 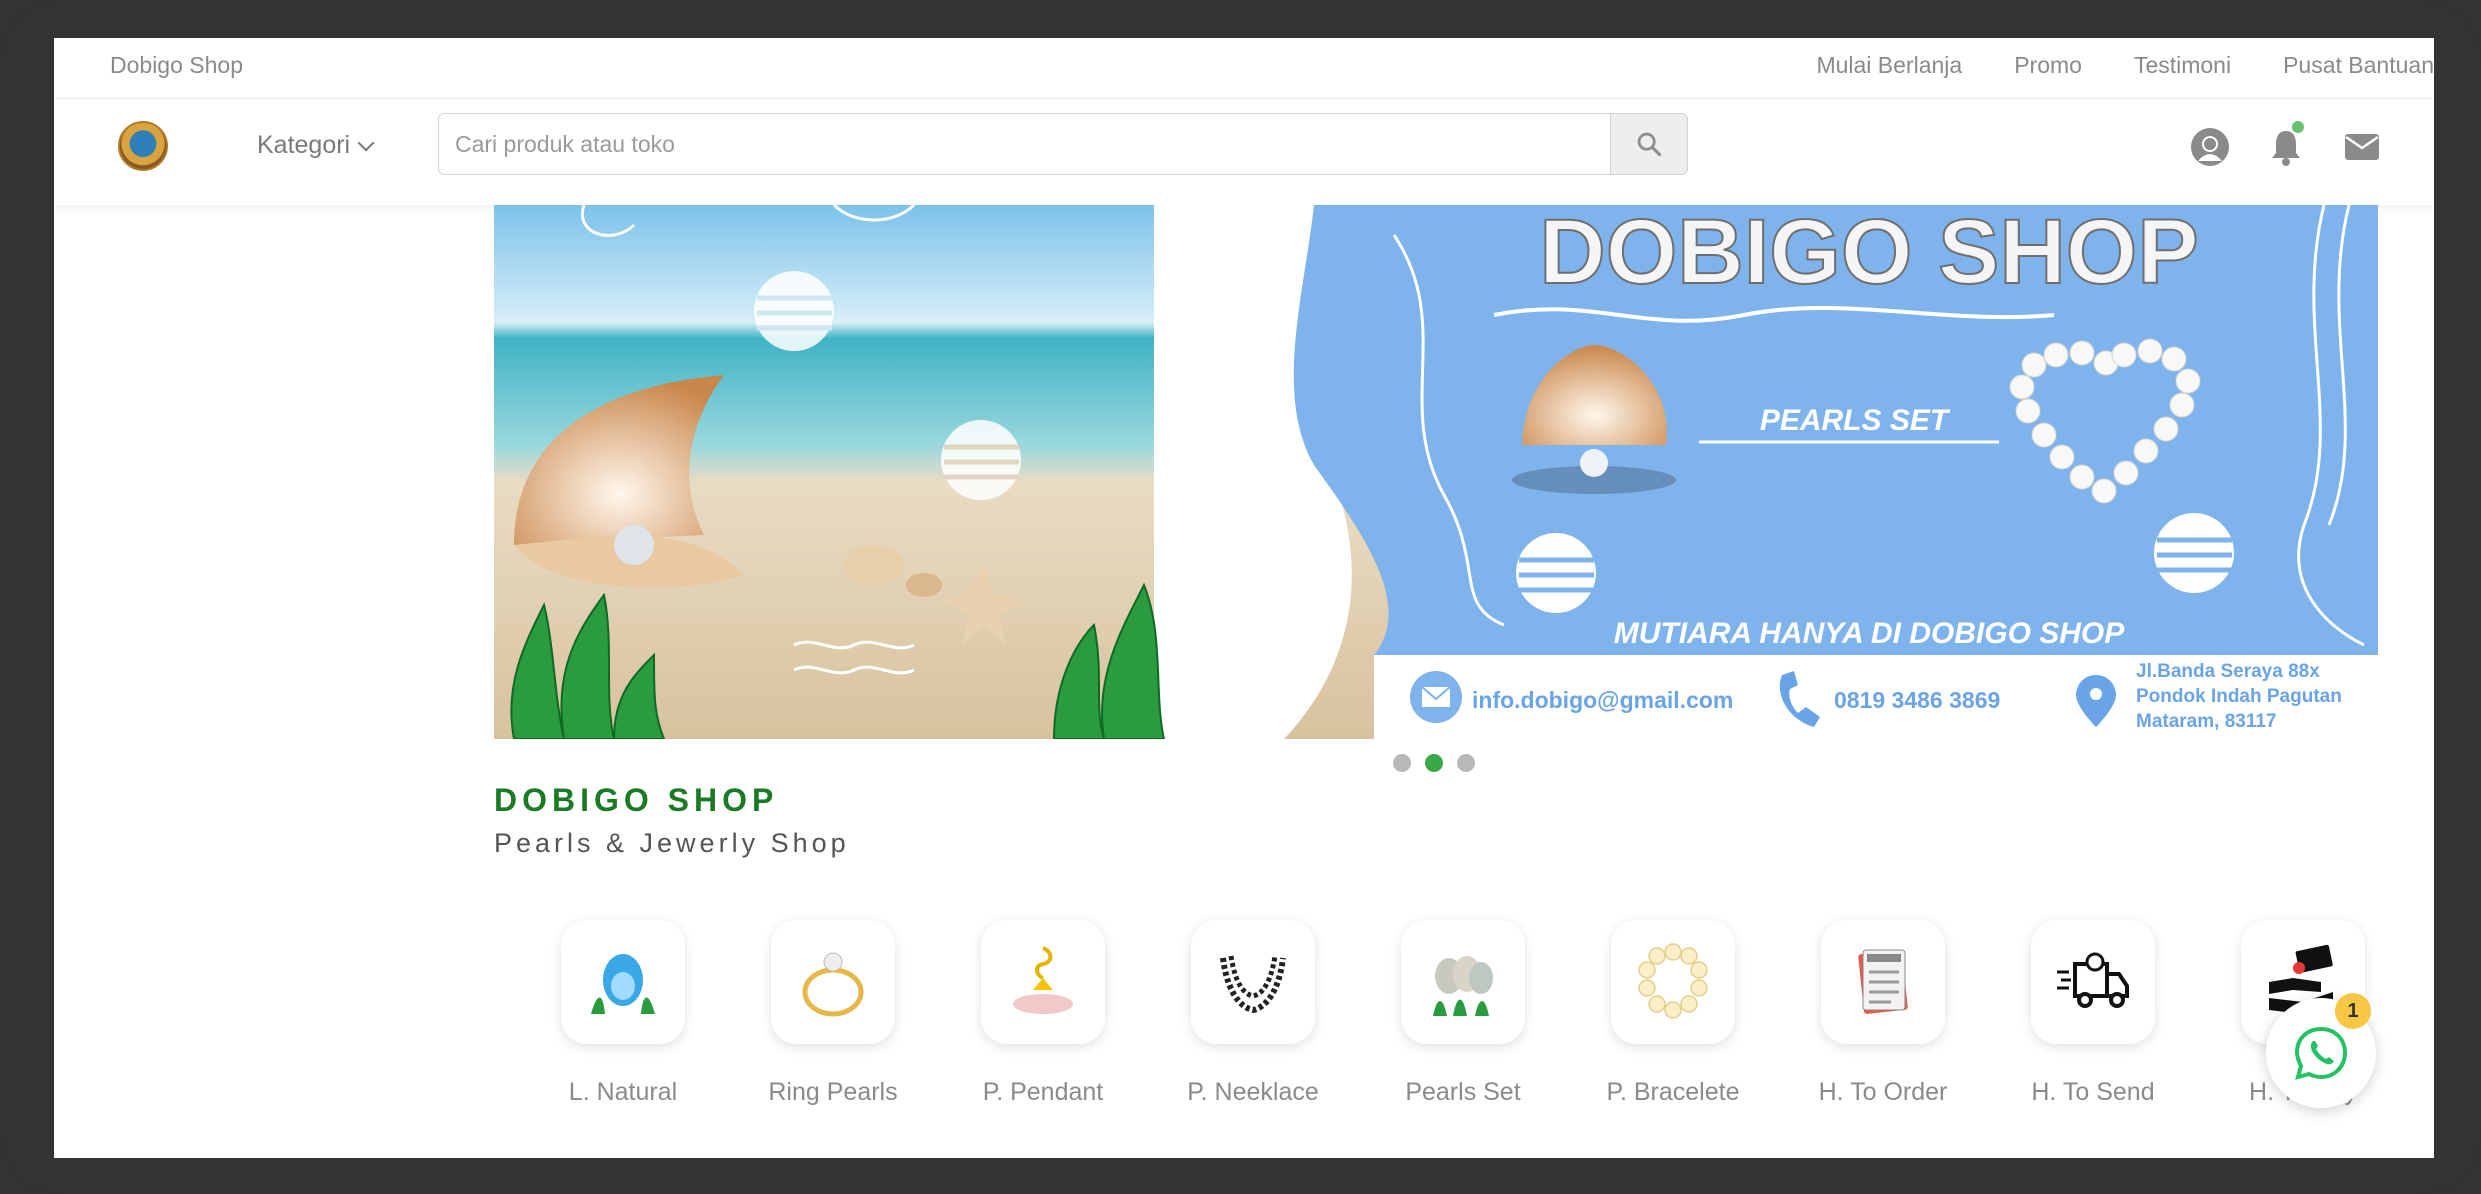 What do you see at coordinates (672, 843) in the screenshot?
I see `shop-tagline: Pearls & Jewerly Shop` at bounding box center [672, 843].